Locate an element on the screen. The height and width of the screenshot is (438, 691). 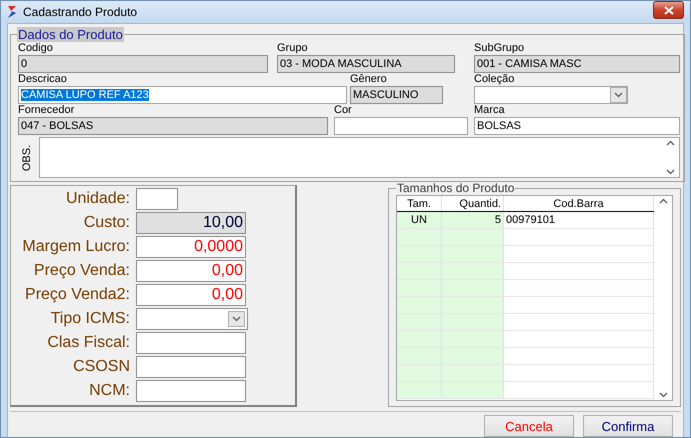
field-label: Cor is located at coordinates (343, 110).